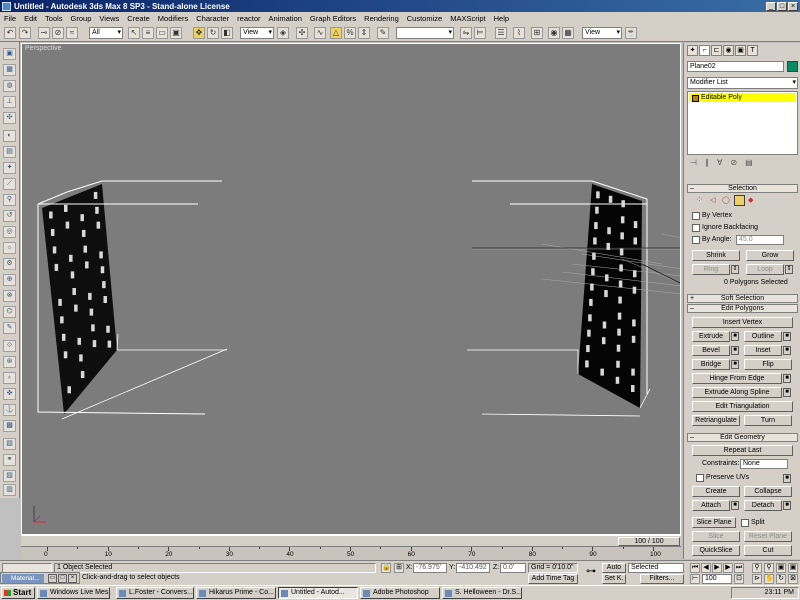  What do you see at coordinates (176, 33) in the screenshot?
I see `window-crossing-icon: ▣` at bounding box center [176, 33].